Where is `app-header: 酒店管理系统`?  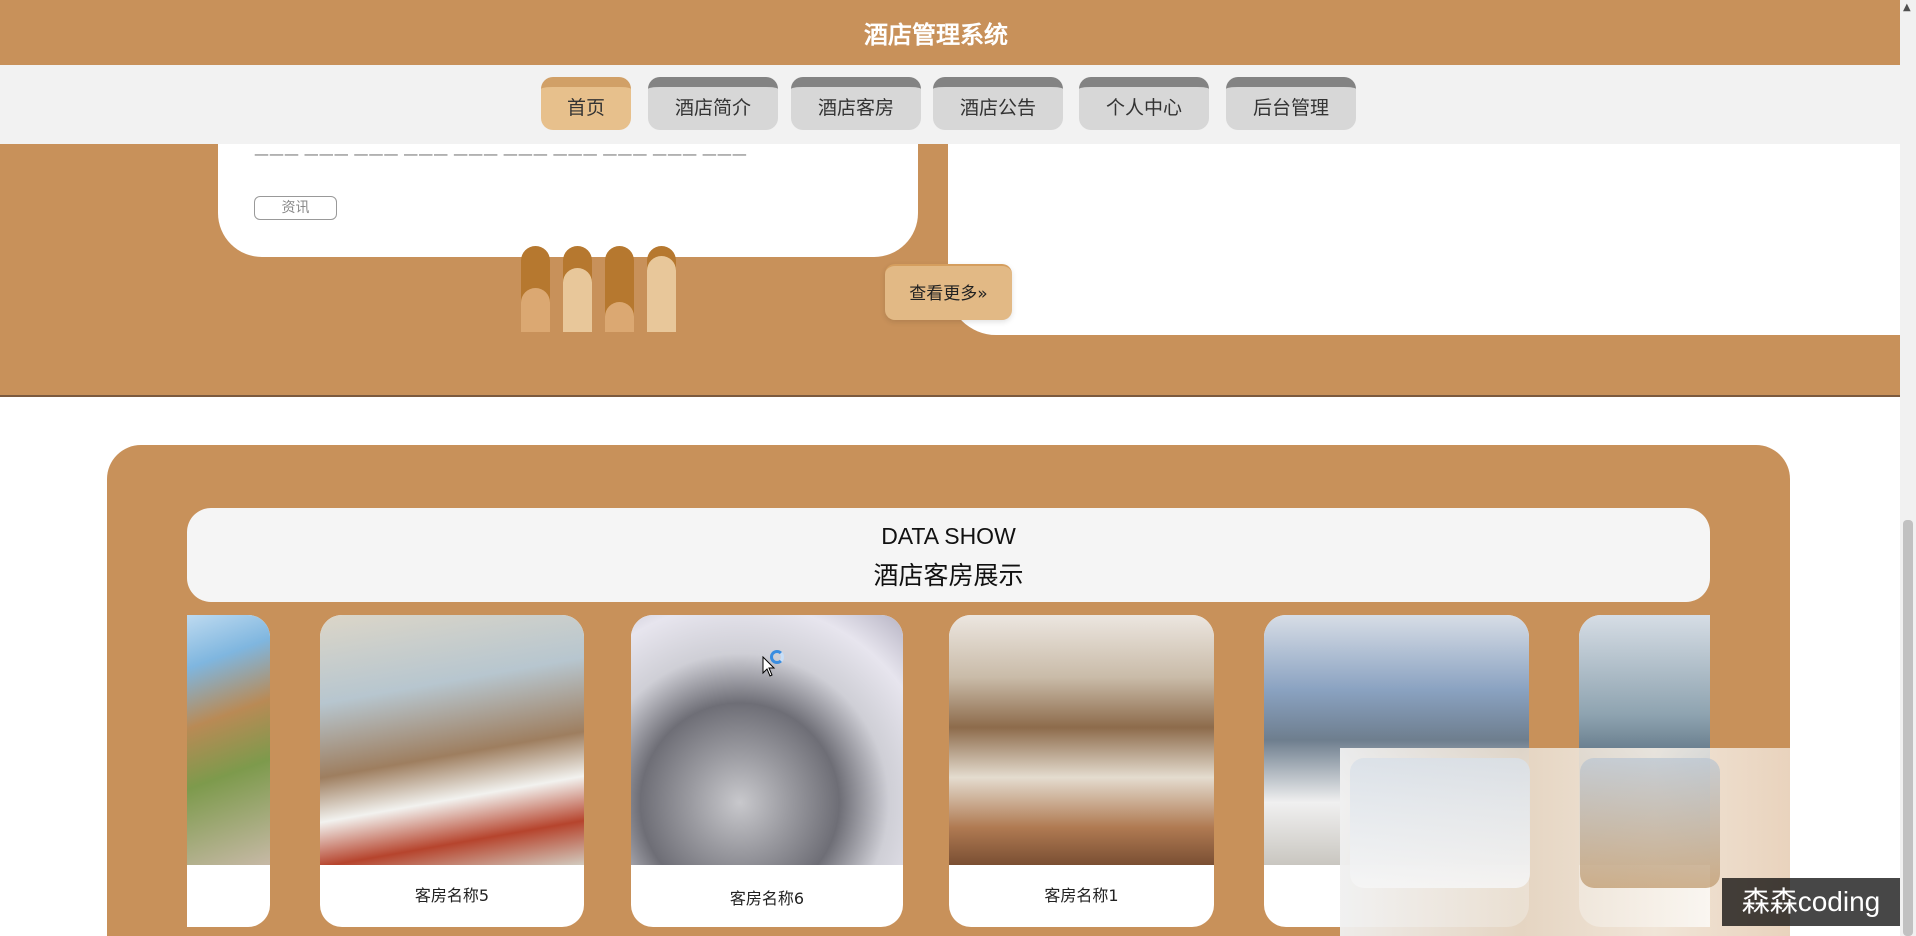
app-header: 酒店管理系统 is located at coordinates (950, 33).